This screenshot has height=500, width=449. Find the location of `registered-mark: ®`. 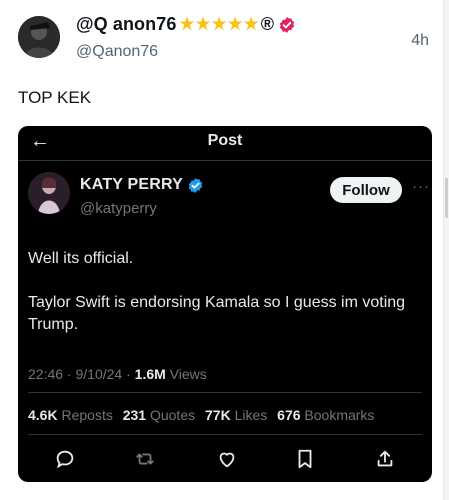

registered-mark: ® is located at coordinates (267, 24).